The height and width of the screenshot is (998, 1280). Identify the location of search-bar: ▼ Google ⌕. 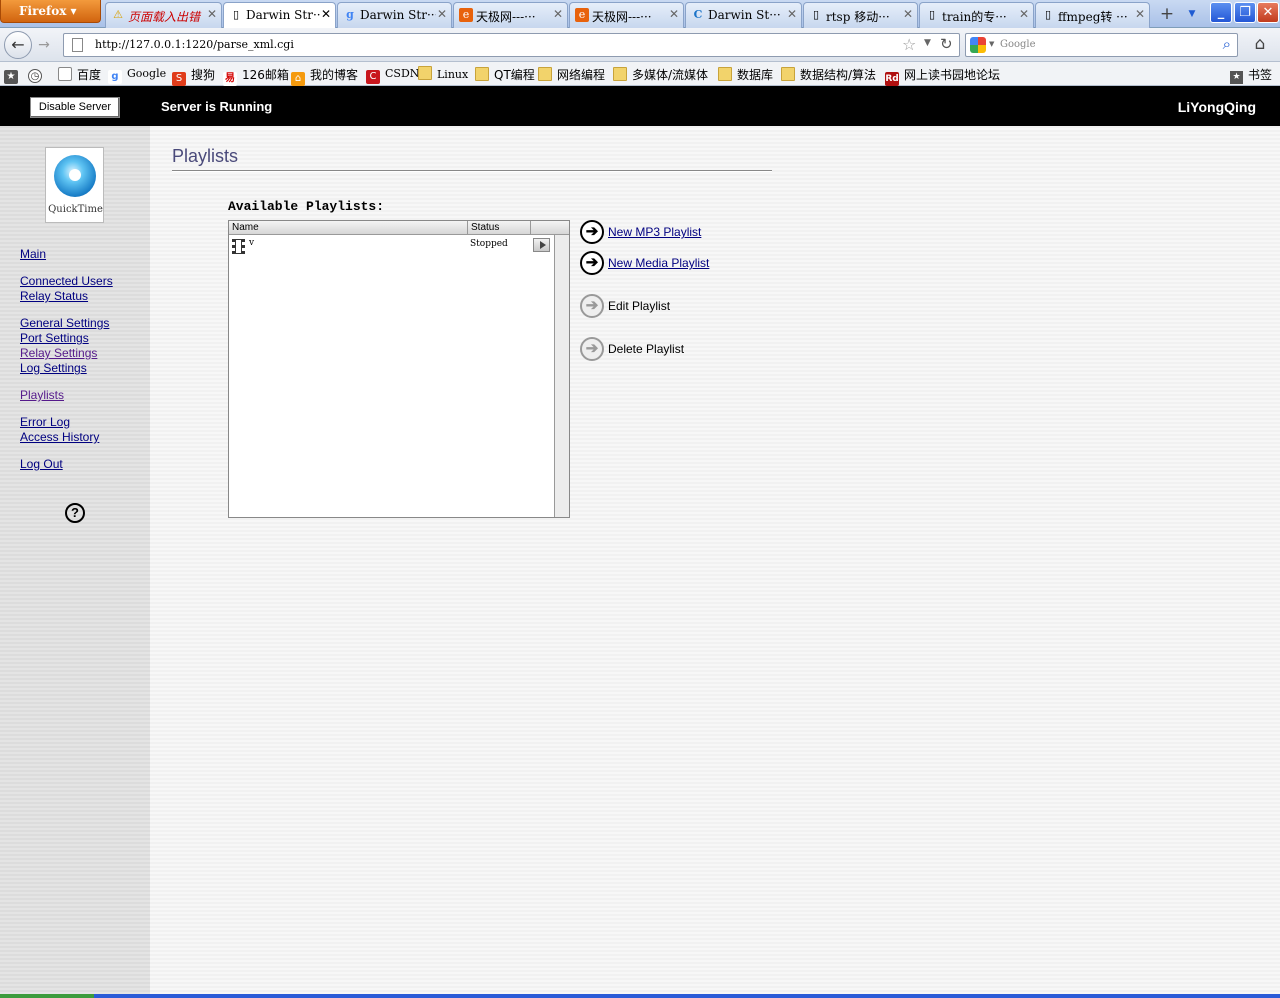
(1101, 45).